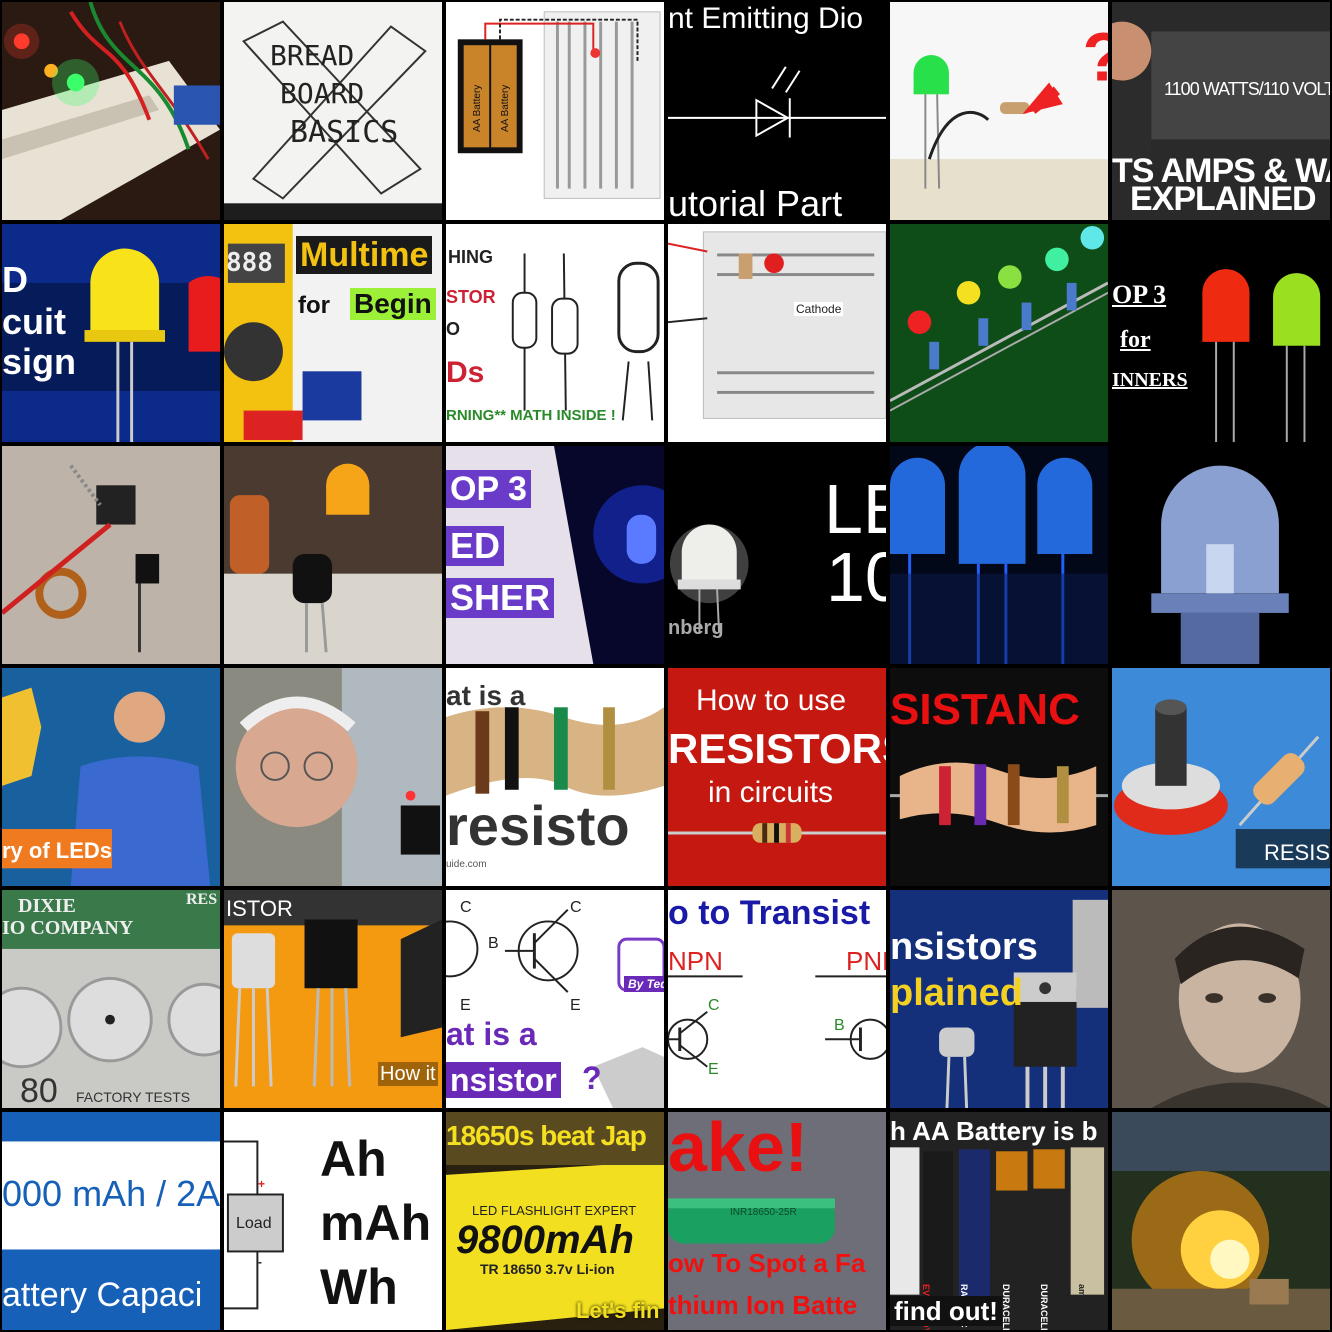  Describe the element at coordinates (260, 1262) in the screenshot. I see `minus-sign: -` at that location.